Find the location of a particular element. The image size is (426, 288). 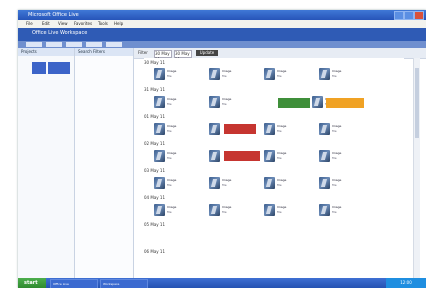

page-title: Office Live Workspace is located at coordinates (60, 33).